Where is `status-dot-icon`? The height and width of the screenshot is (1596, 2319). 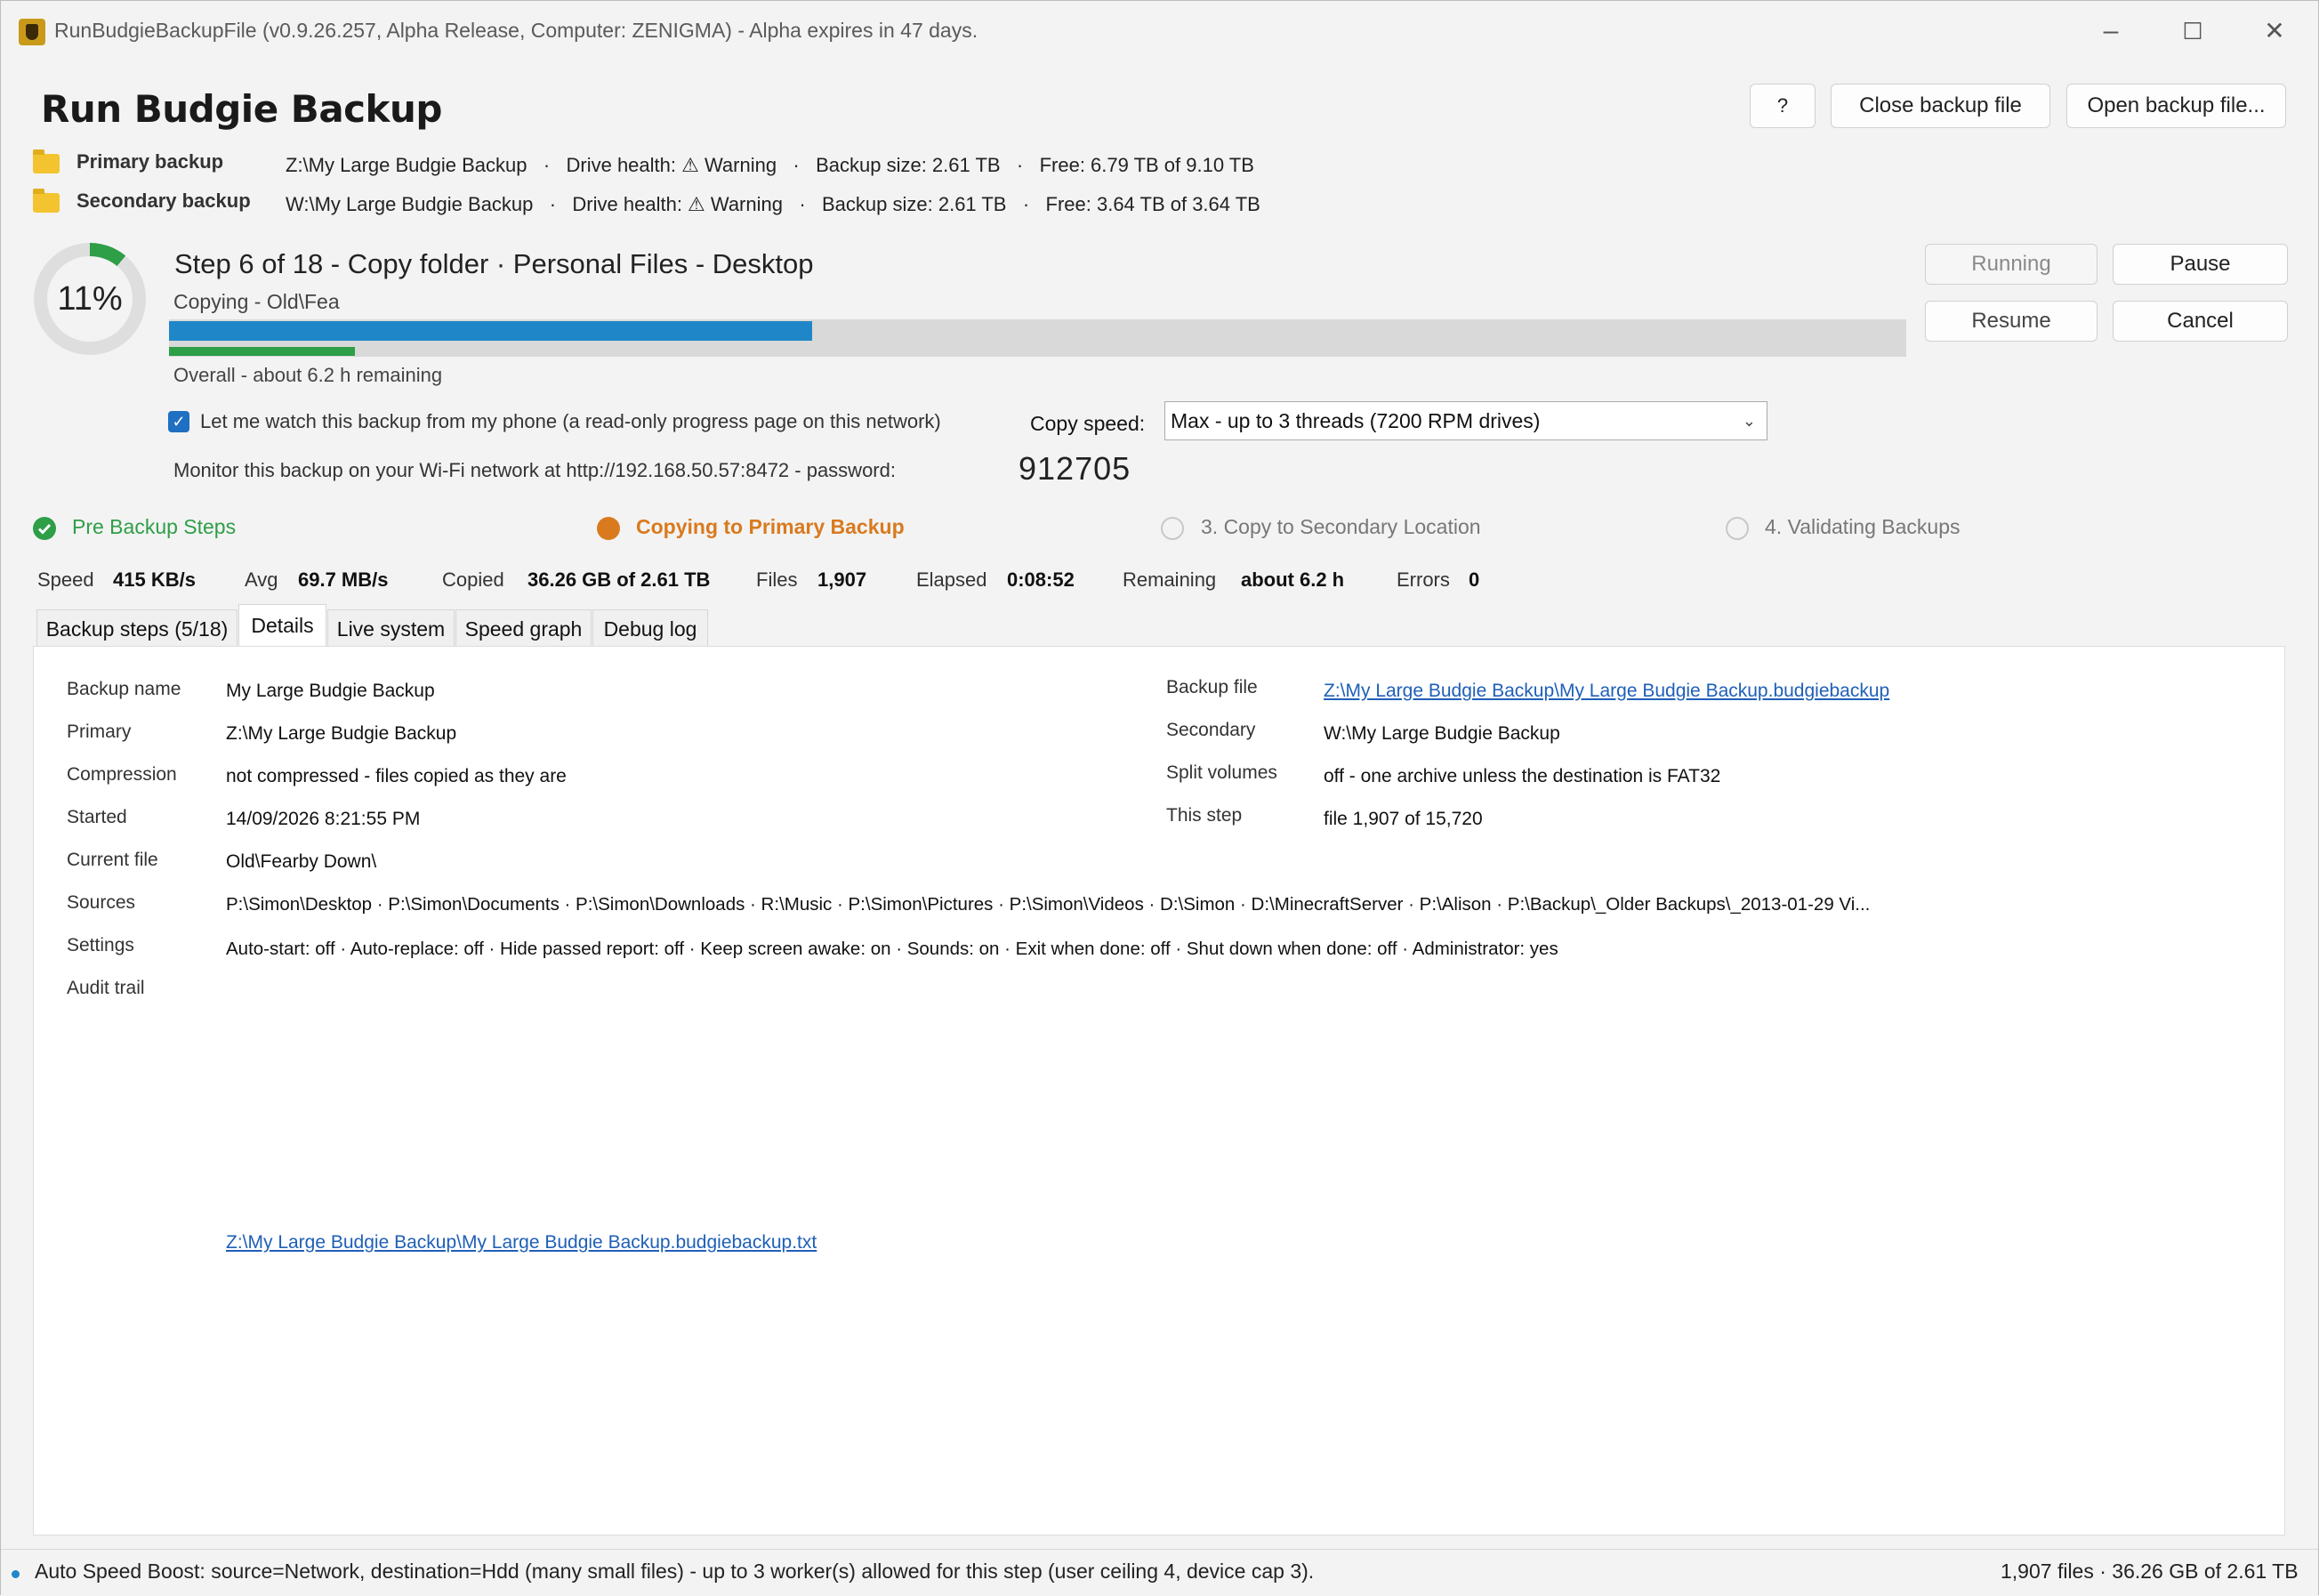 status-dot-icon is located at coordinates (16, 1574).